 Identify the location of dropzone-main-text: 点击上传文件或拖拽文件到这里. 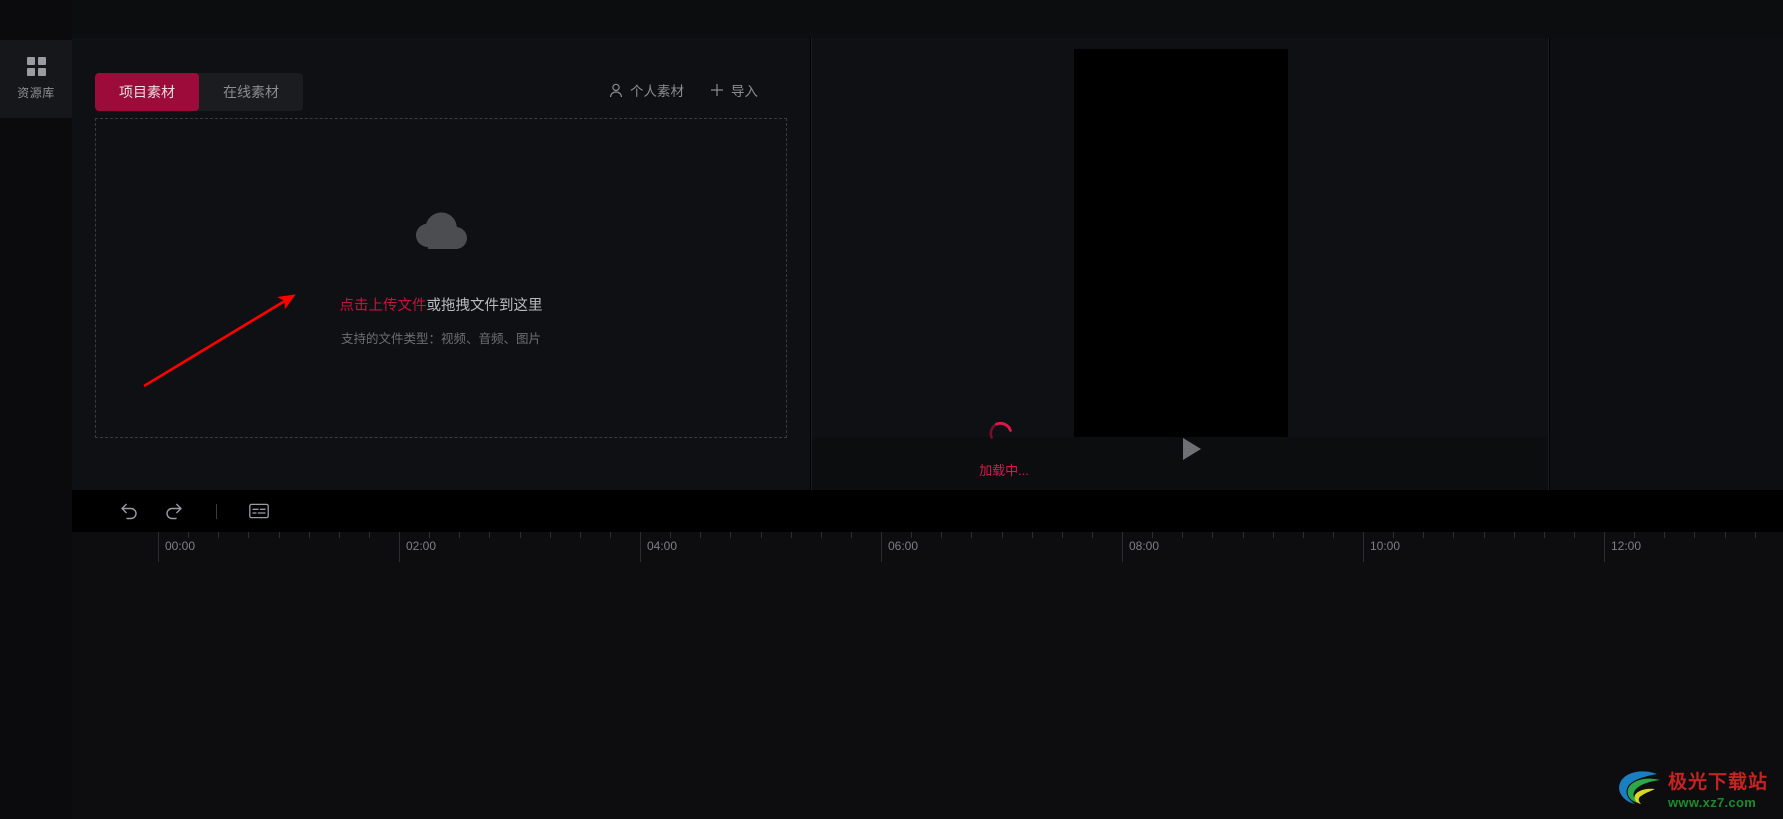
(441, 304).